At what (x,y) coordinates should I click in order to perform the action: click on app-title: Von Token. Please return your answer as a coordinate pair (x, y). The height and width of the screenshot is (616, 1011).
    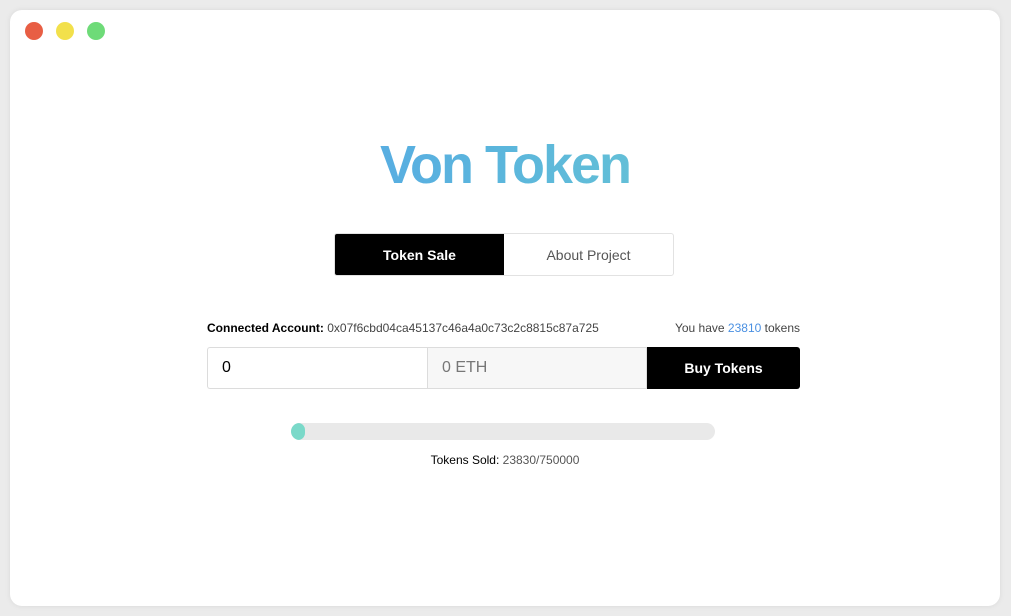
    Looking at the image, I should click on (505, 165).